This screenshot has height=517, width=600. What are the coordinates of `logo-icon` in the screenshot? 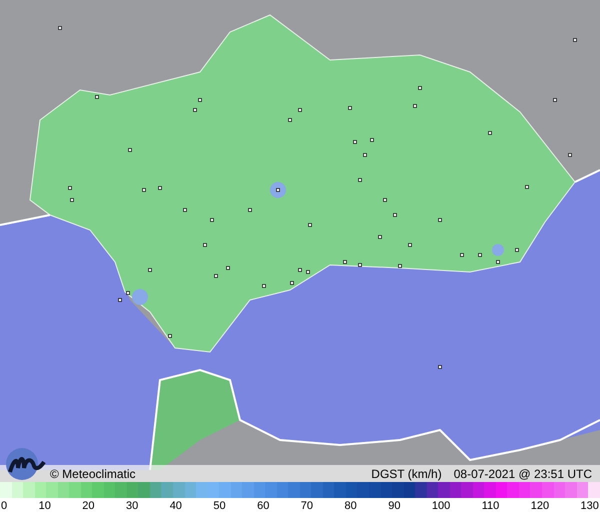 It's located at (25, 464).